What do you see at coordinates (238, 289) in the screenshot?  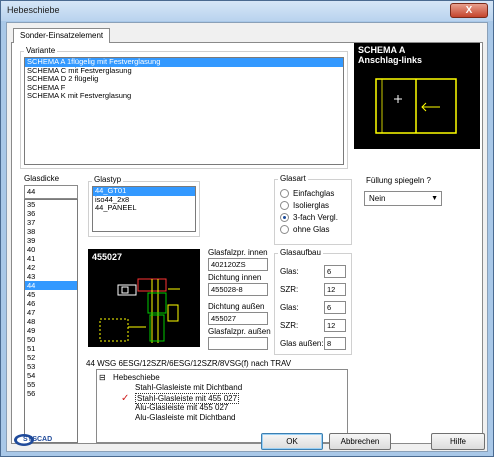 I see `dichtung-innen-field: 455028-8` at bounding box center [238, 289].